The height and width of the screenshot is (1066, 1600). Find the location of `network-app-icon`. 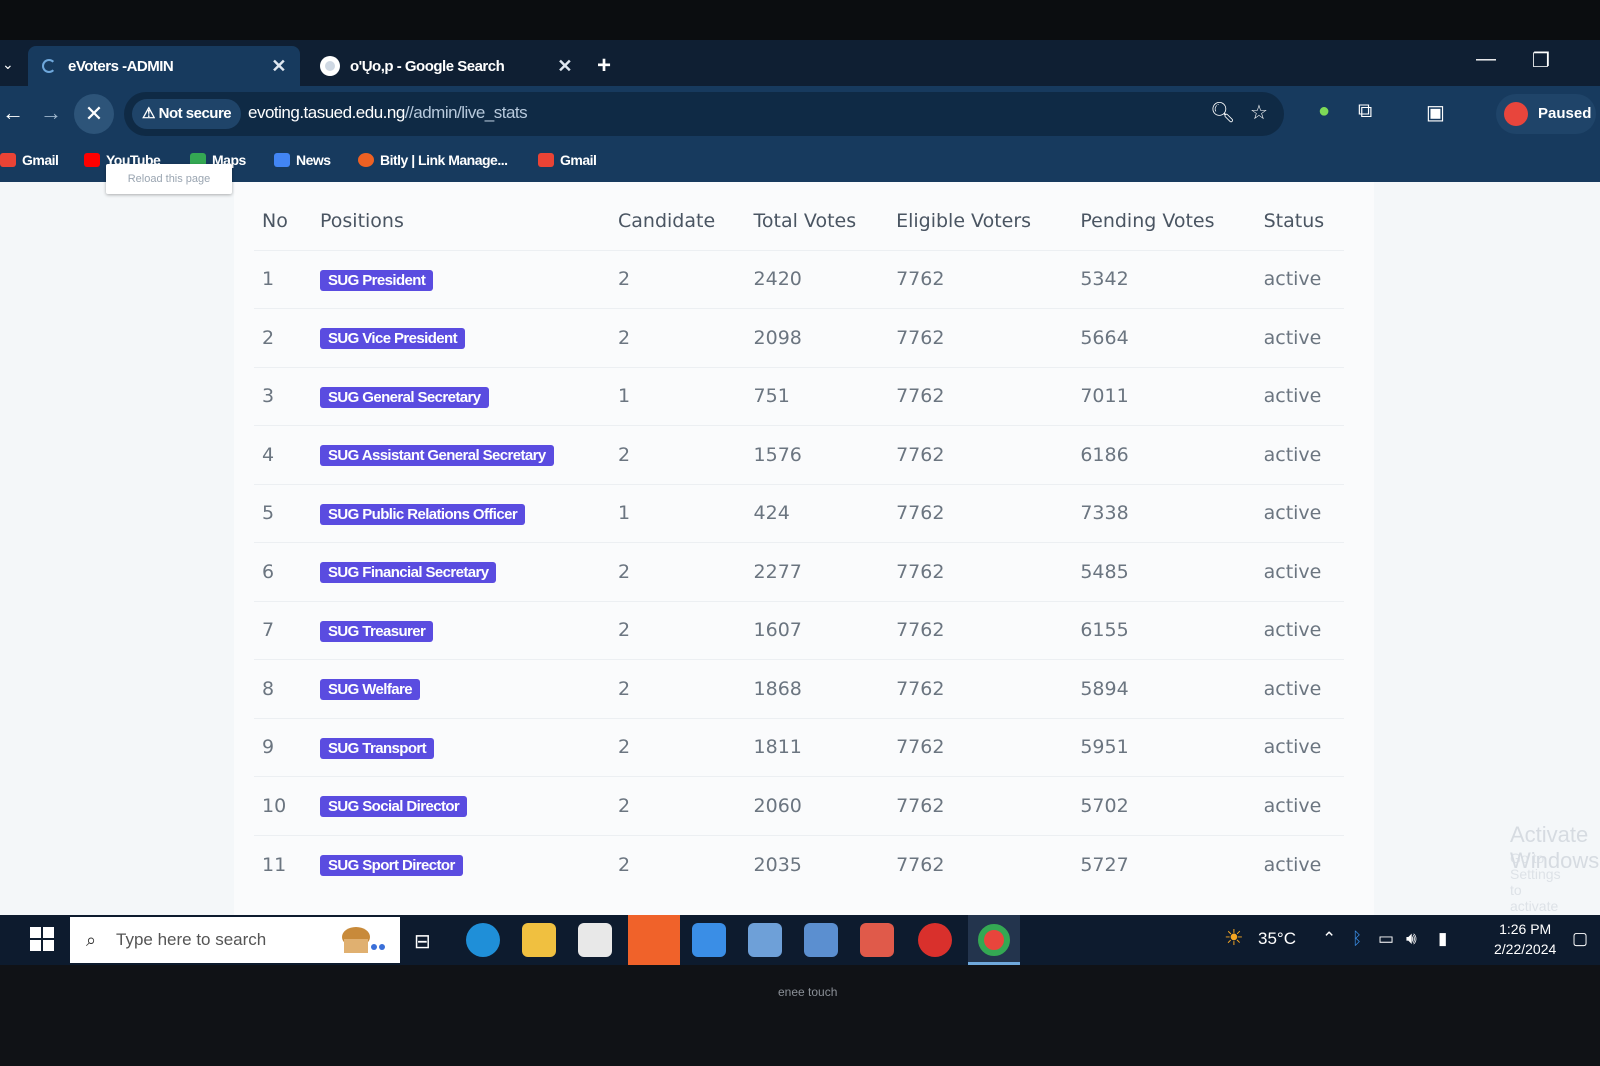

network-app-icon is located at coordinates (765, 940).